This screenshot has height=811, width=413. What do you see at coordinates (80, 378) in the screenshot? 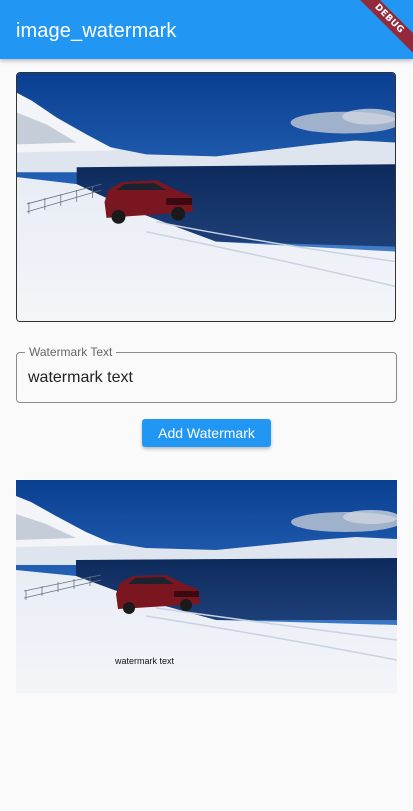
I see `watermark-text-input: watermark text` at bounding box center [80, 378].